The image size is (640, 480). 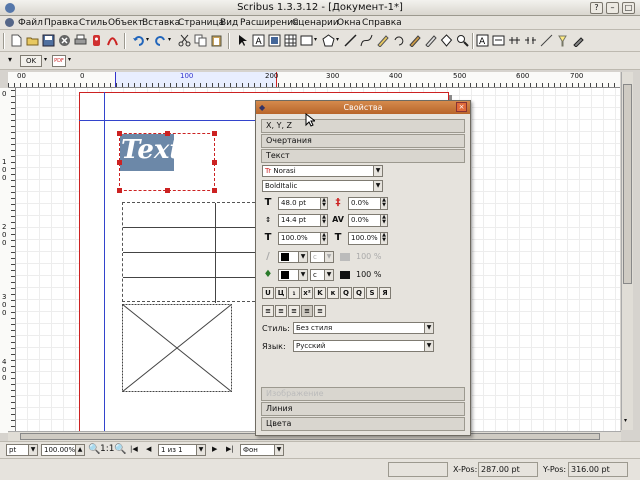 I want to click on vertical-scrollbar: ▾, so click(x=627, y=251).